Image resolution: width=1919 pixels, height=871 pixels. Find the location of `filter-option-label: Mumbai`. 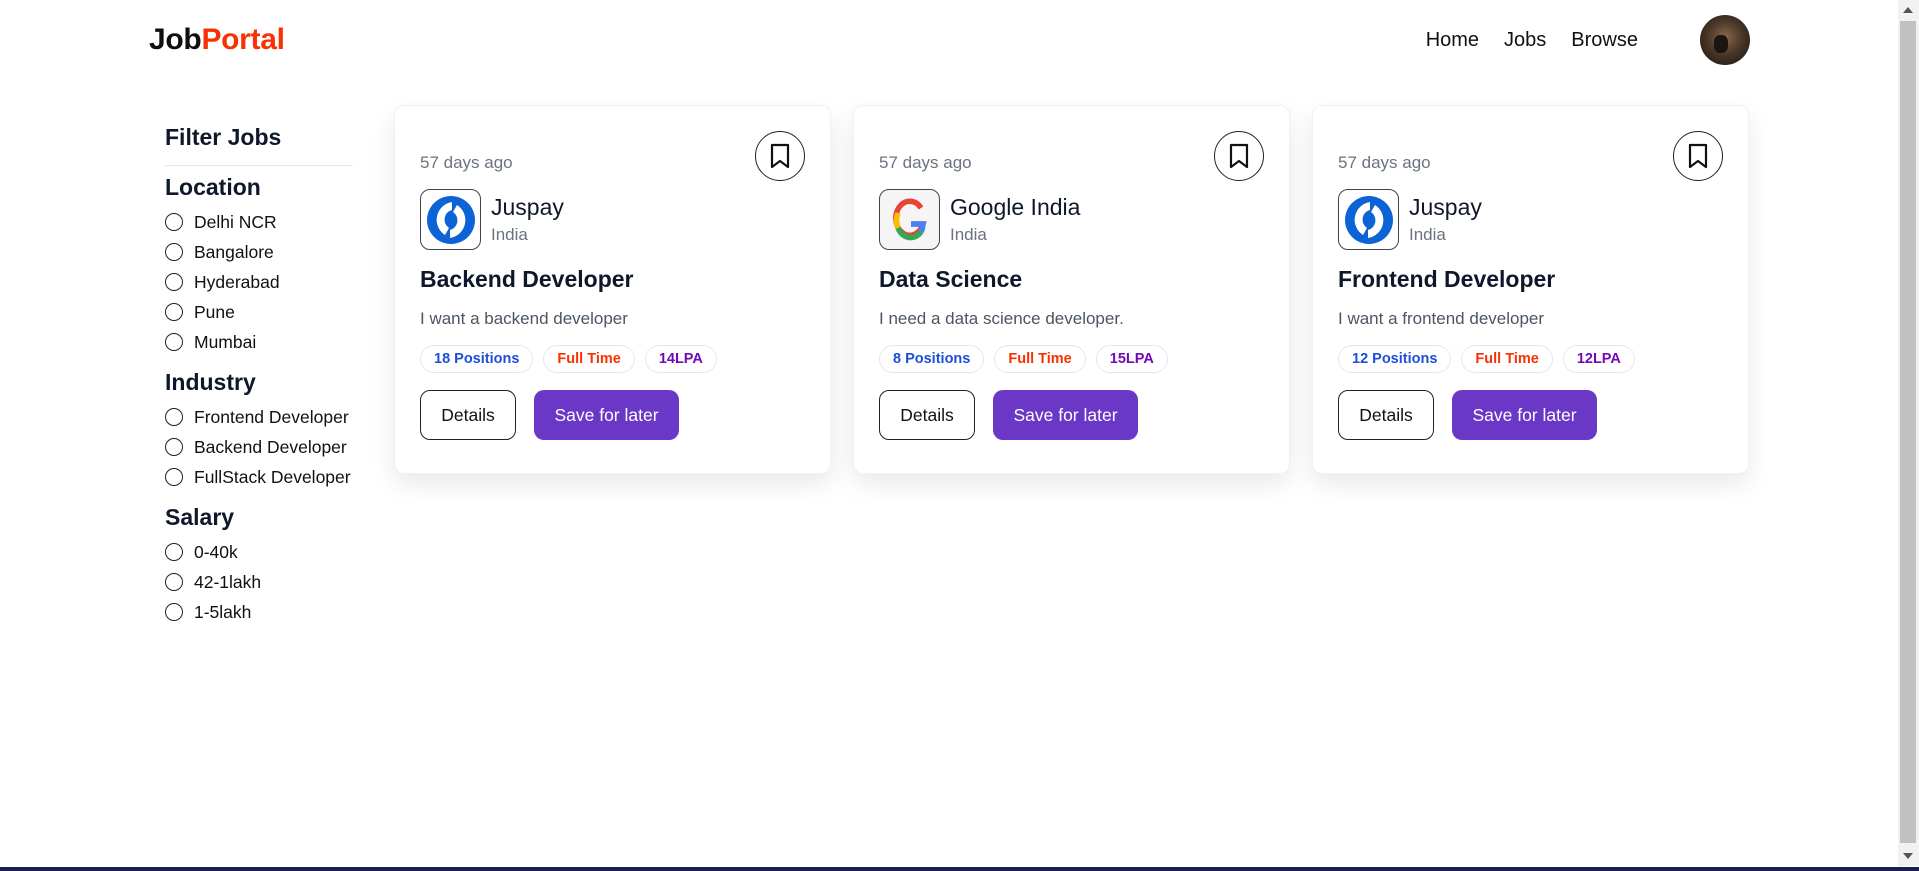

filter-option-label: Mumbai is located at coordinates (225, 341).